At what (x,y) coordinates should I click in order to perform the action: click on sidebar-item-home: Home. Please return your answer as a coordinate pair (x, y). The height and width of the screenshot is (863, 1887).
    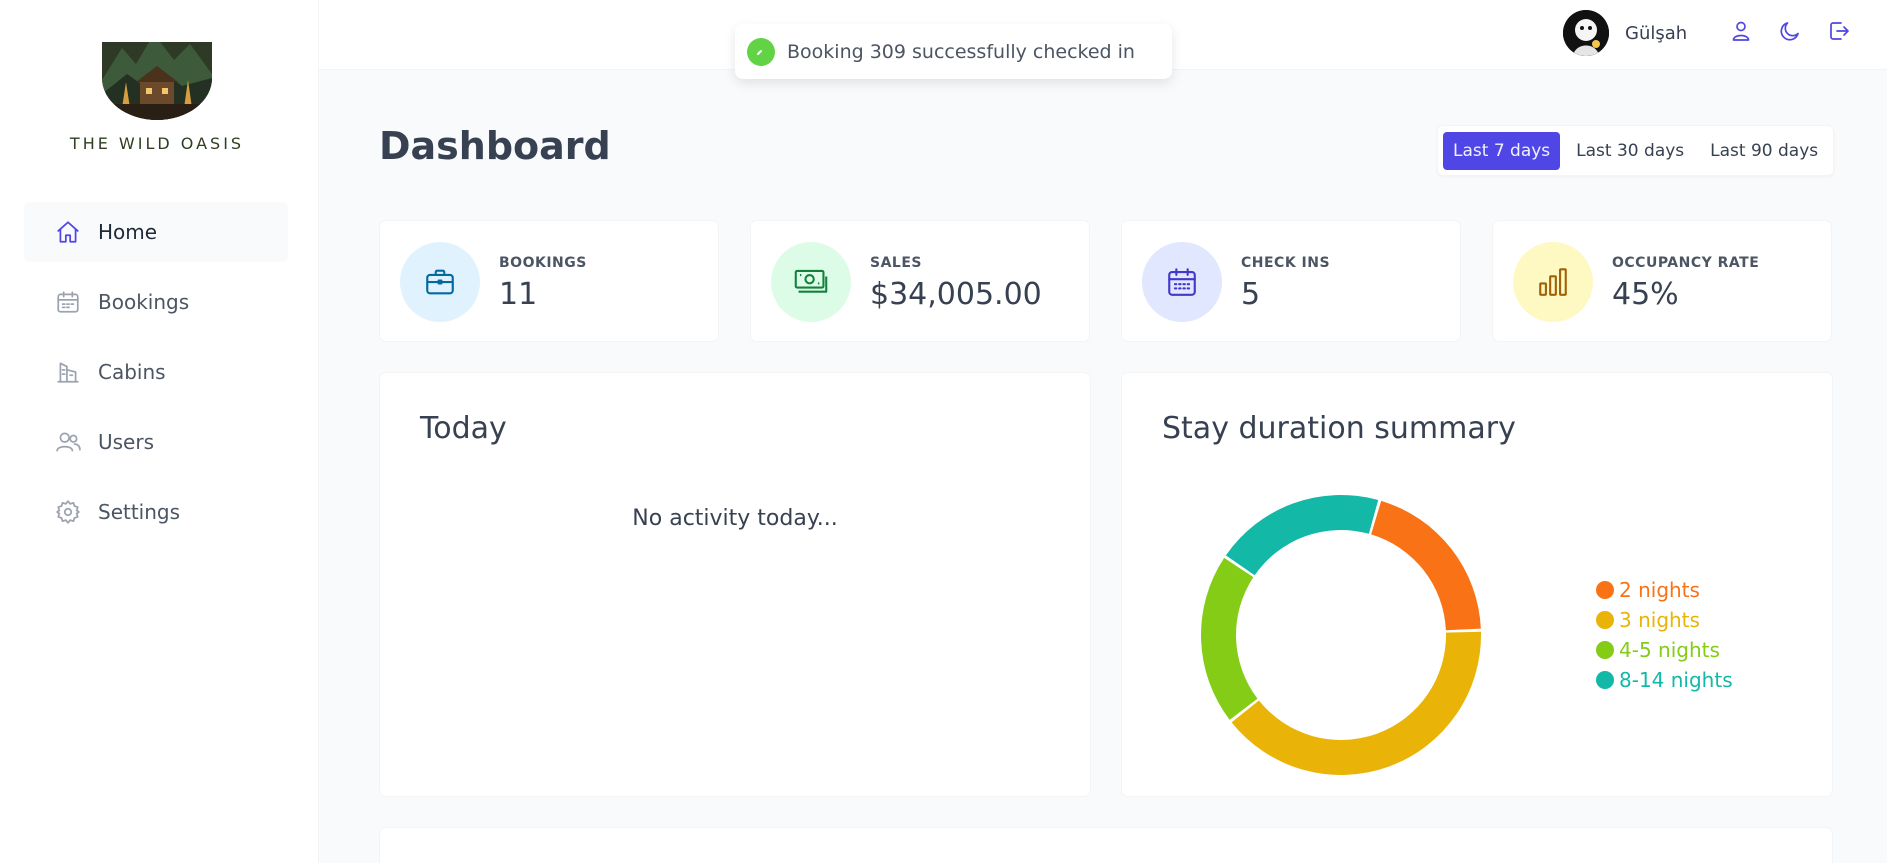
    Looking at the image, I should click on (156, 232).